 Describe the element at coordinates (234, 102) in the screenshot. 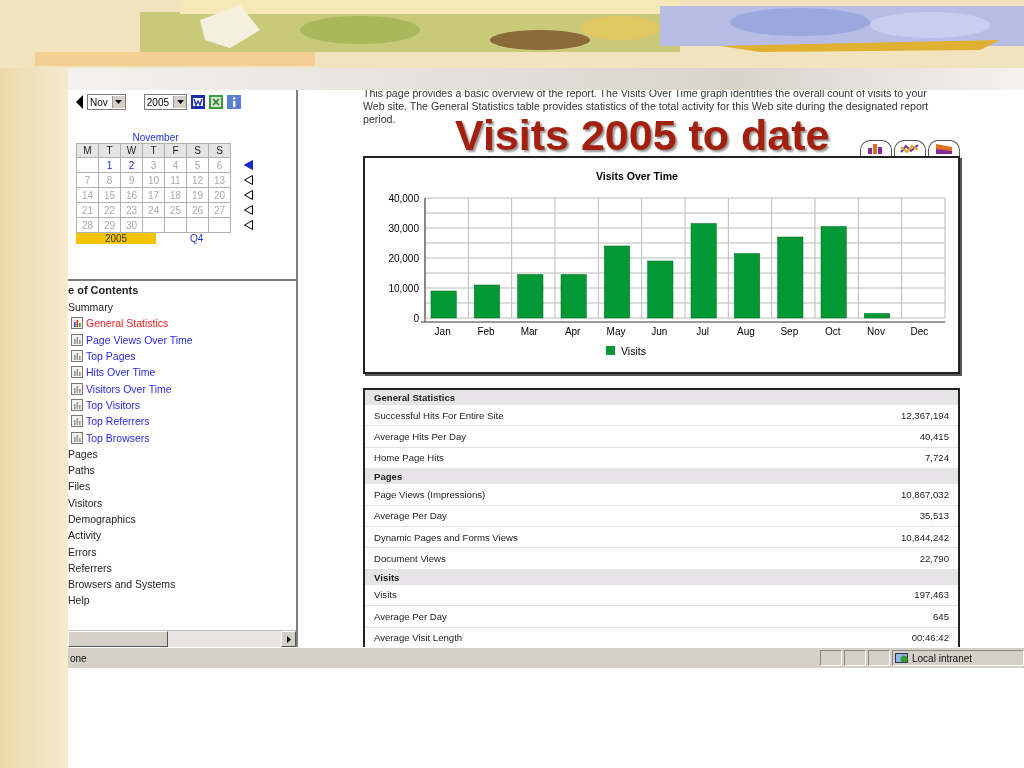

I see `info-icon` at that location.